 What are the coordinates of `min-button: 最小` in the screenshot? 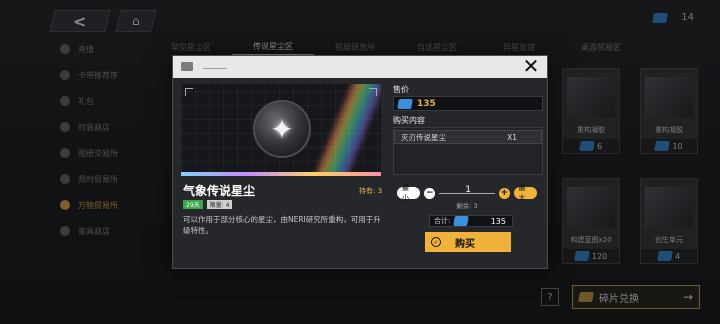 It's located at (409, 193).